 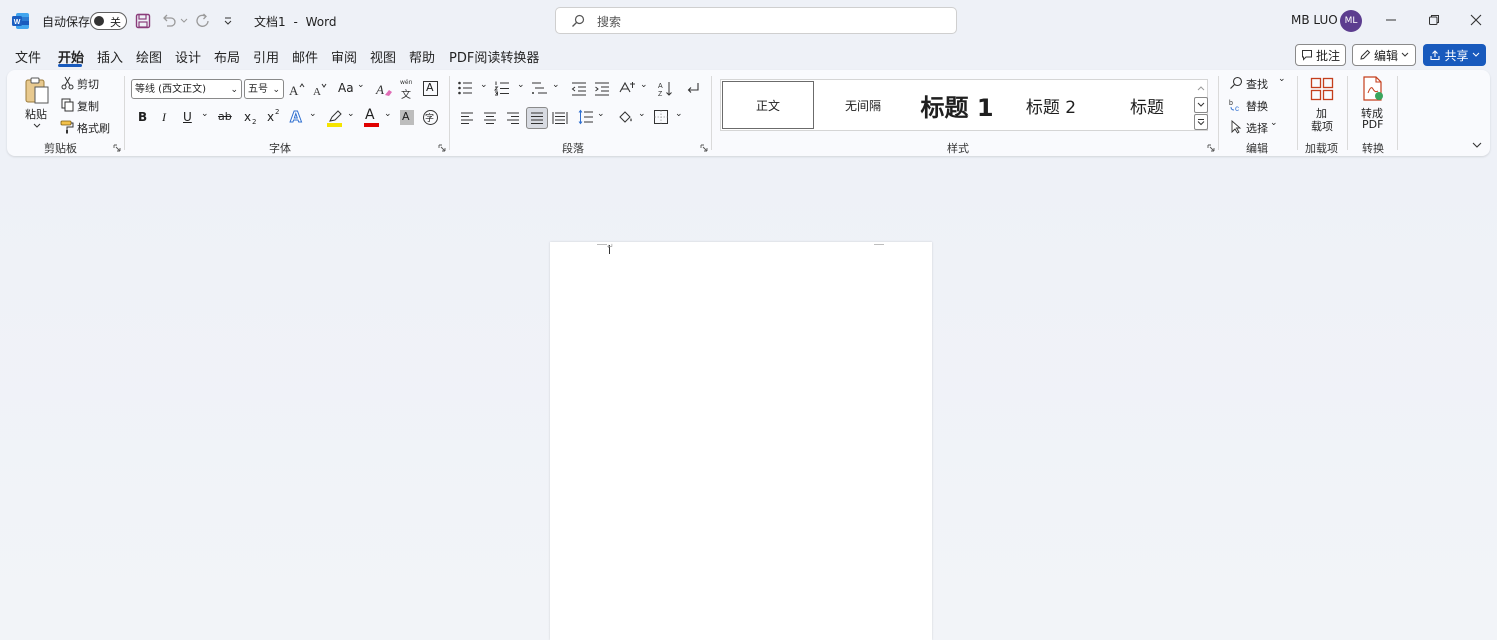 I want to click on align-center-icon, so click(x=490, y=118).